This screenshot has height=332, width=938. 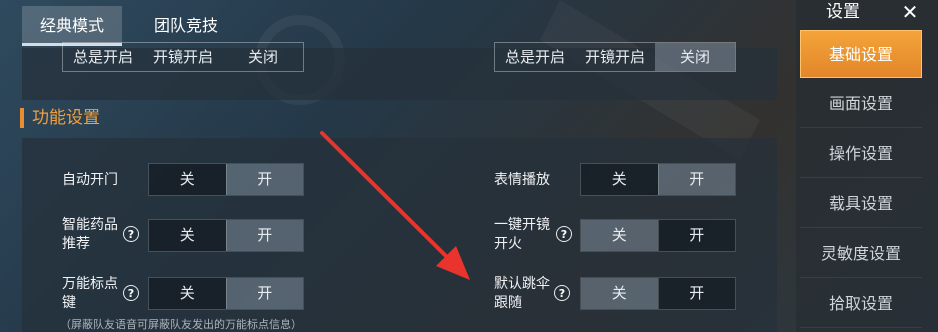 What do you see at coordinates (861, 154) in the screenshot?
I see `nav-item-controls-settings: 操作设置` at bounding box center [861, 154].